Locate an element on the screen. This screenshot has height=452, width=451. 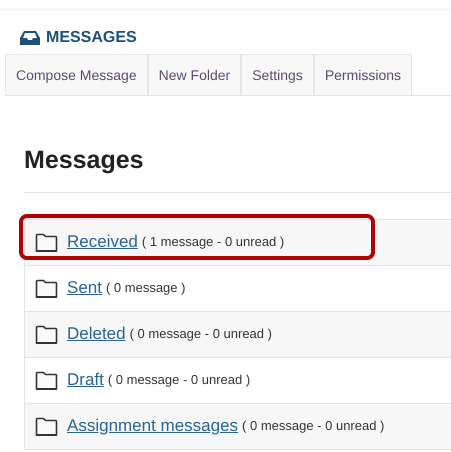
folder-link: Draft is located at coordinates (85, 380).